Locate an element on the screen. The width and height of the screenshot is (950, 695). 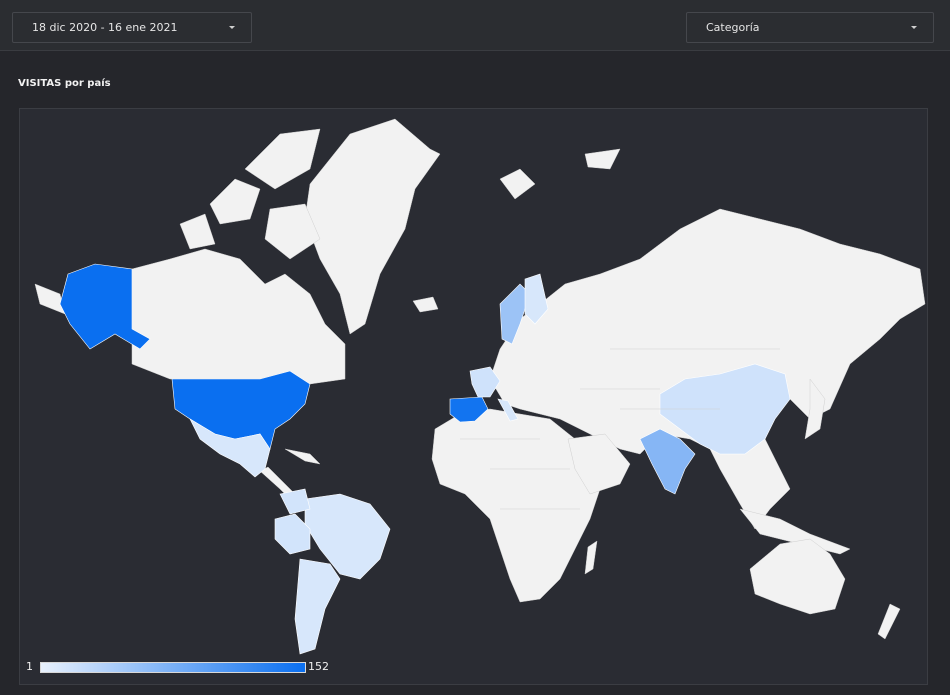
country-usa is located at coordinates (241, 410).